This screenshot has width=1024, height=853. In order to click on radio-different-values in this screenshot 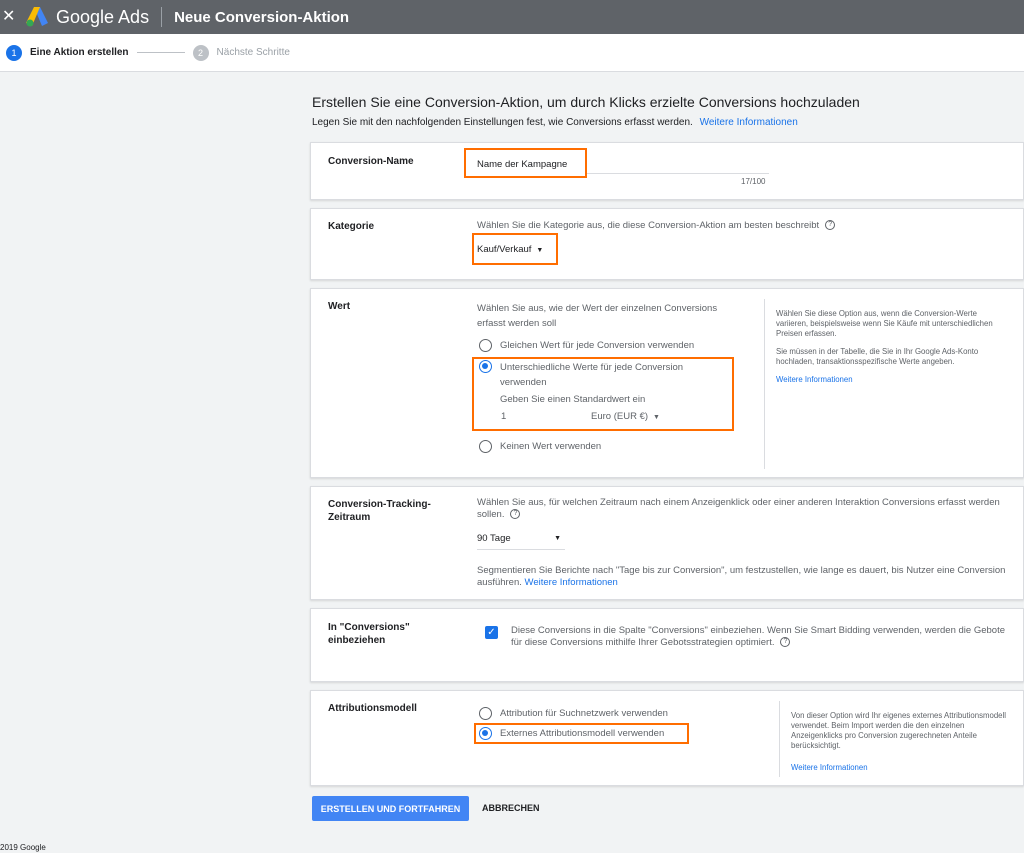, I will do `click(485, 366)`.